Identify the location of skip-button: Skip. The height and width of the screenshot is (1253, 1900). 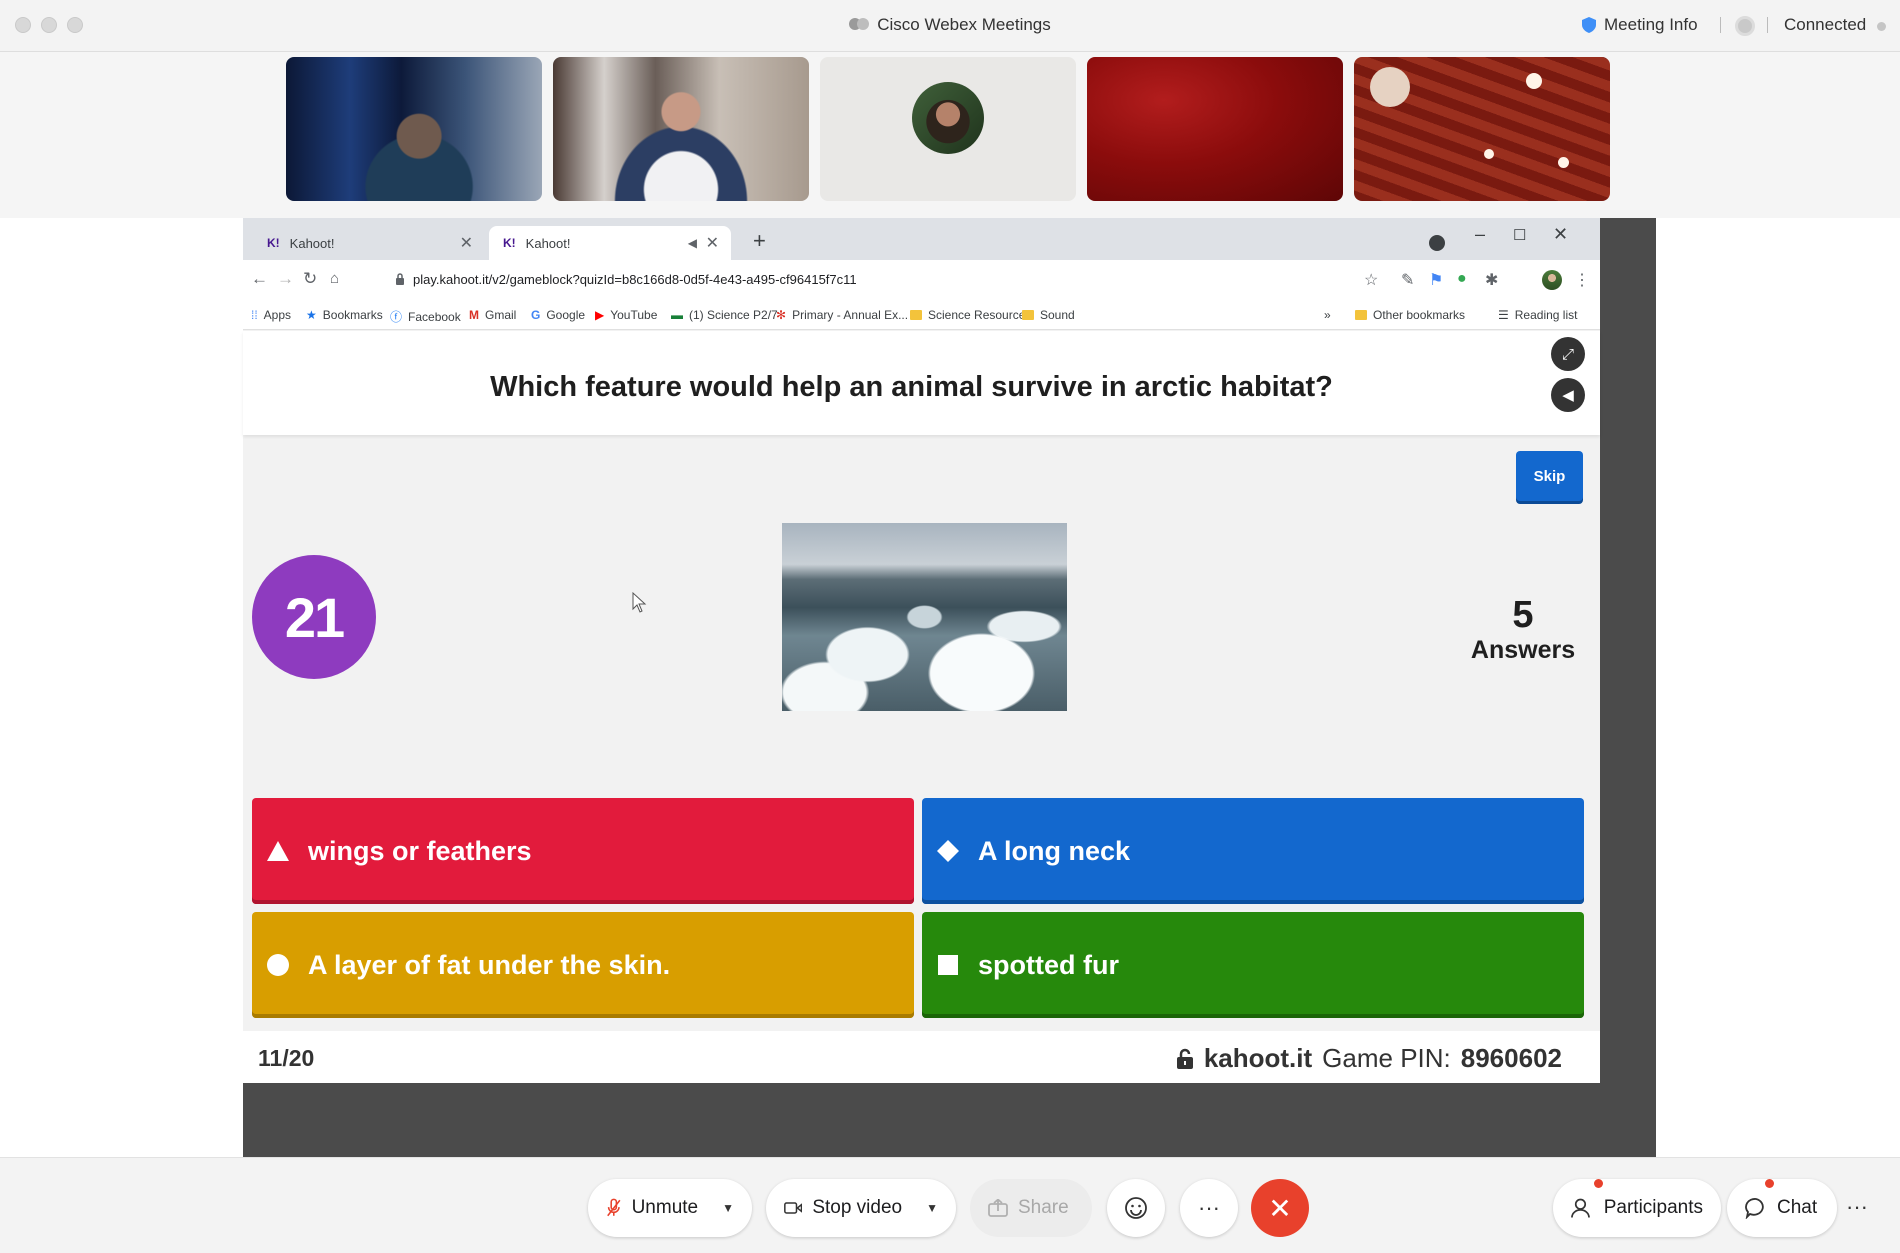
(1549, 476).